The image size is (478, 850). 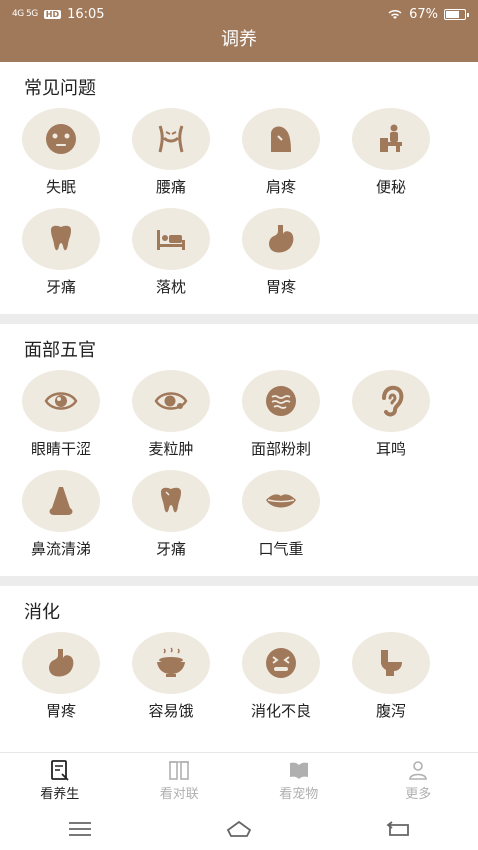 I want to click on eye-swelling-icon, so click(x=171, y=401).